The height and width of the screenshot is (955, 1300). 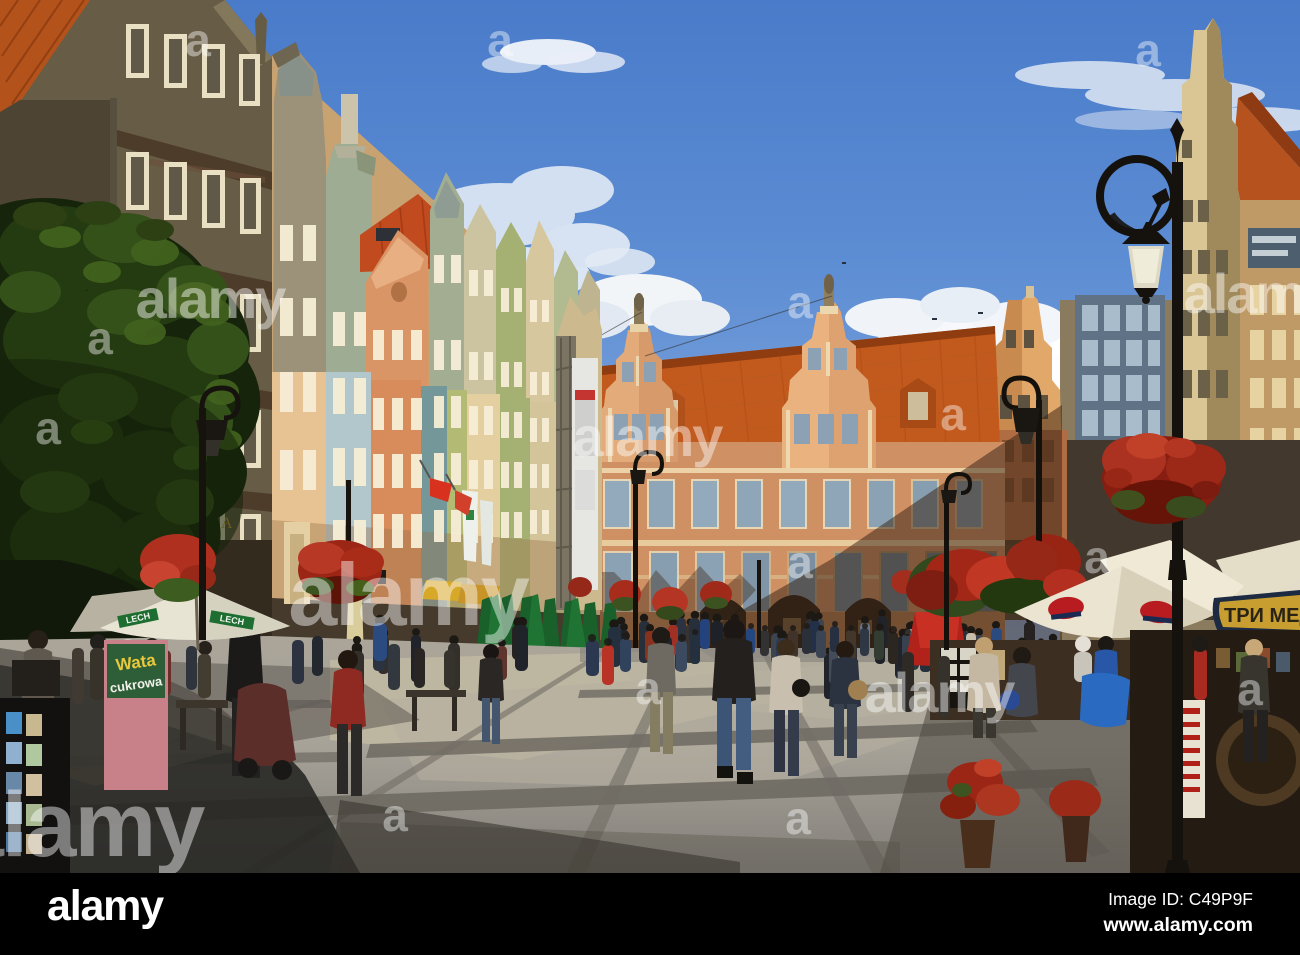 What do you see at coordinates (1262, 616) in the screenshot?
I see `svg-text: ТРИ МЕД` at bounding box center [1262, 616].